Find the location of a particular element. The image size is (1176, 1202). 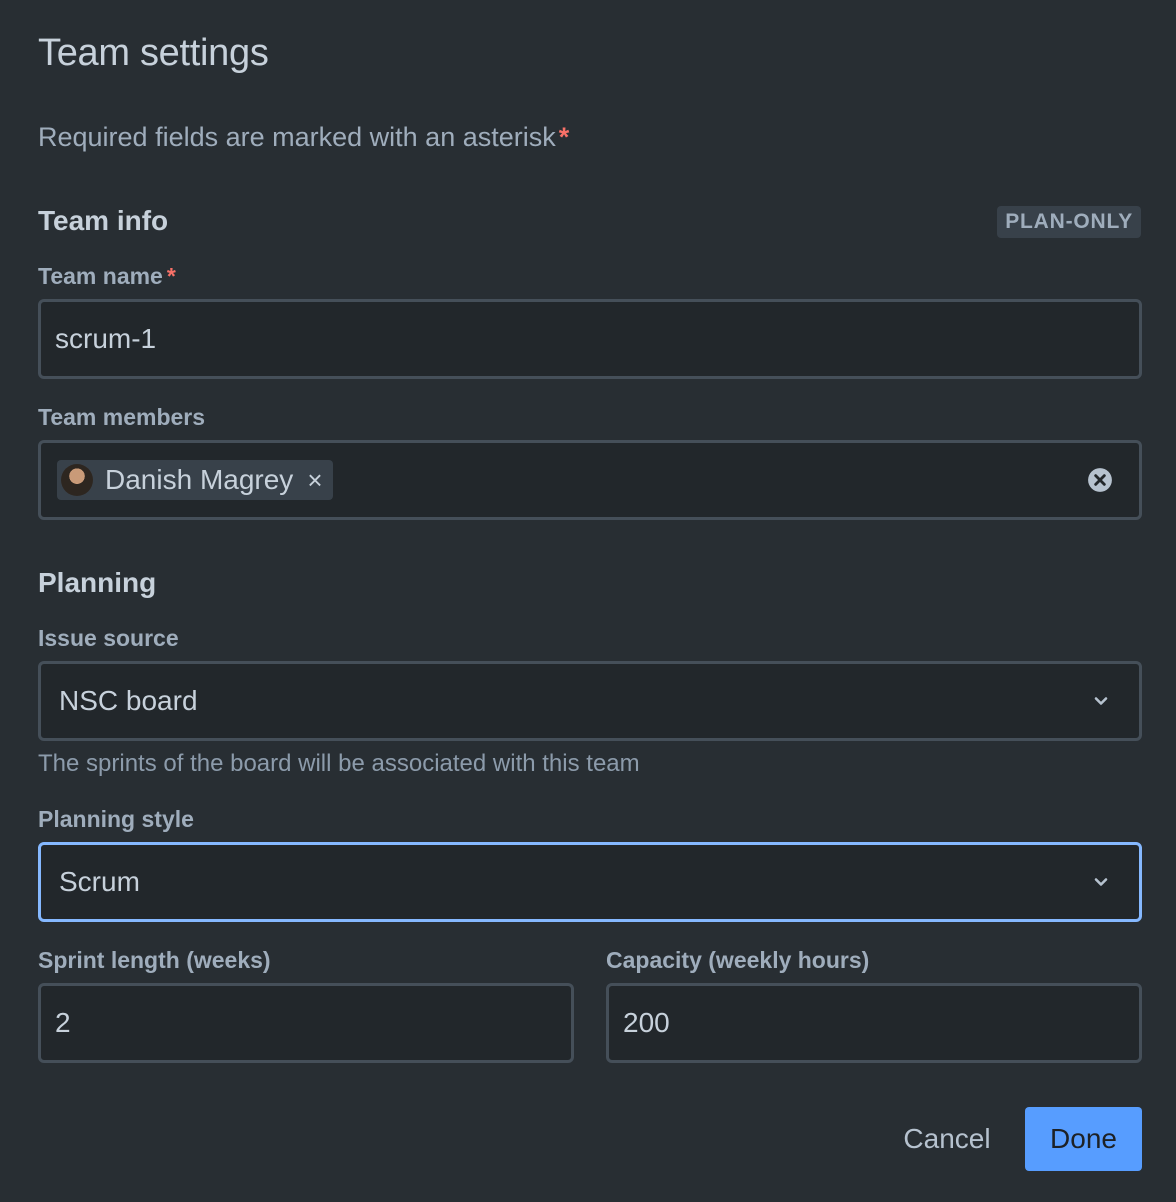

team-name-value: scrum-1 is located at coordinates (106, 338).